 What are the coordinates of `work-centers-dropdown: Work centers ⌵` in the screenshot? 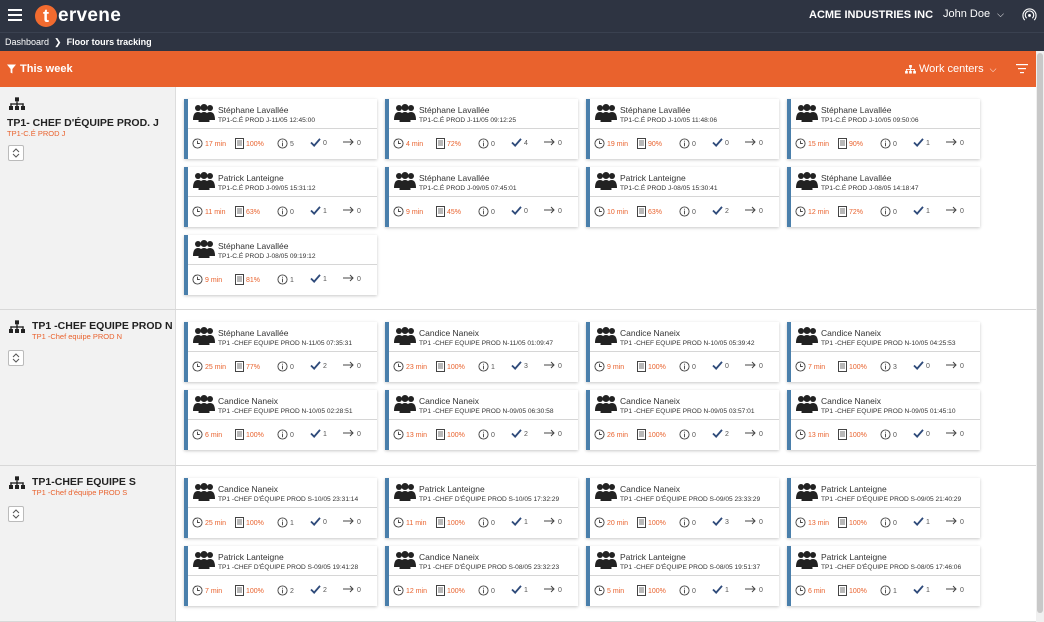 It's located at (950, 69).